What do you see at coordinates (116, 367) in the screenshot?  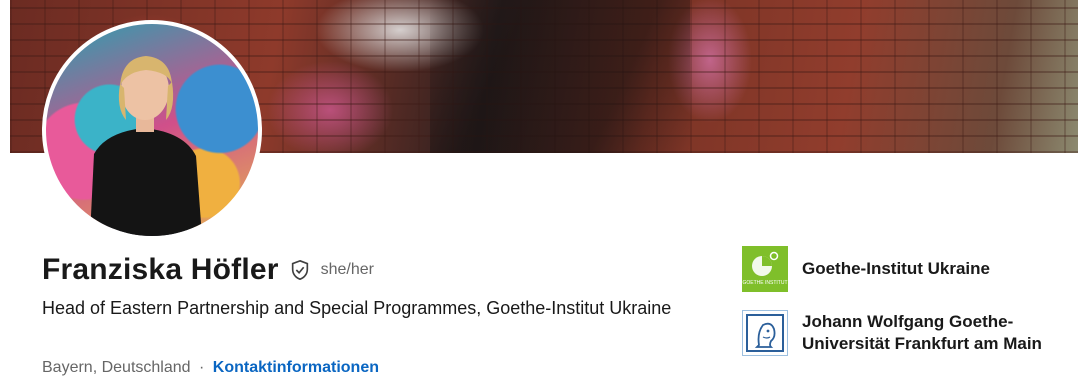 I see `location-text: Bayern, Deutschland` at bounding box center [116, 367].